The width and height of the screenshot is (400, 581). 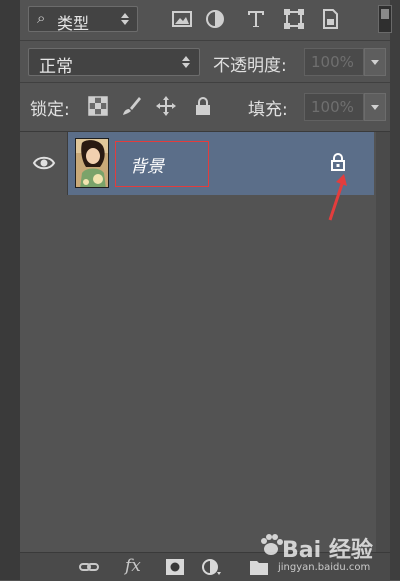 What do you see at coordinates (133, 566) in the screenshot?
I see `fx-icon: fx` at bounding box center [133, 566].